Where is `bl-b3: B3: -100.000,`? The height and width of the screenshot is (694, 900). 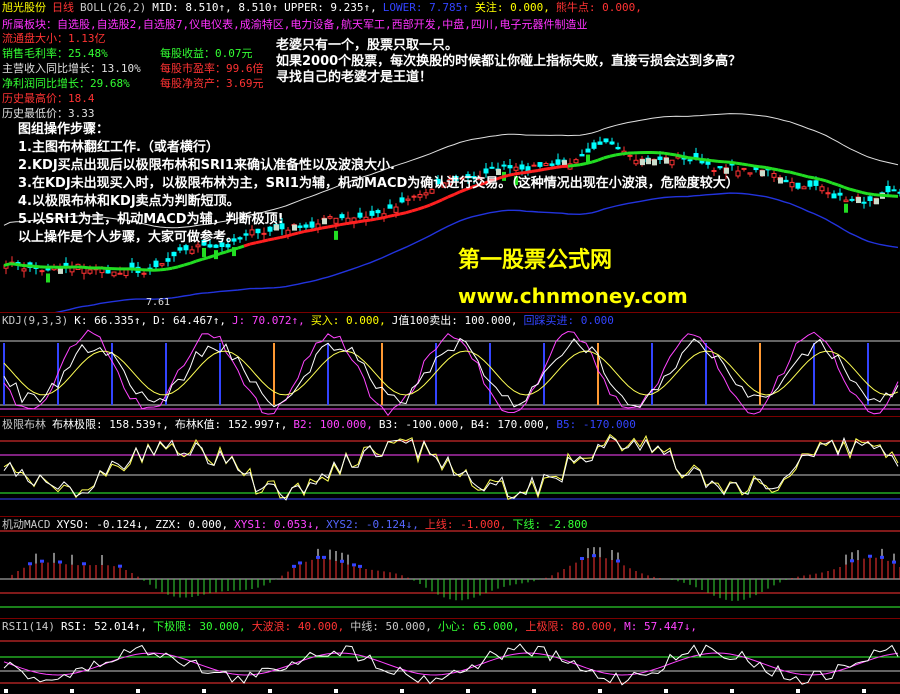
bl-b3: B3: -100.000, is located at coordinates (422, 424).